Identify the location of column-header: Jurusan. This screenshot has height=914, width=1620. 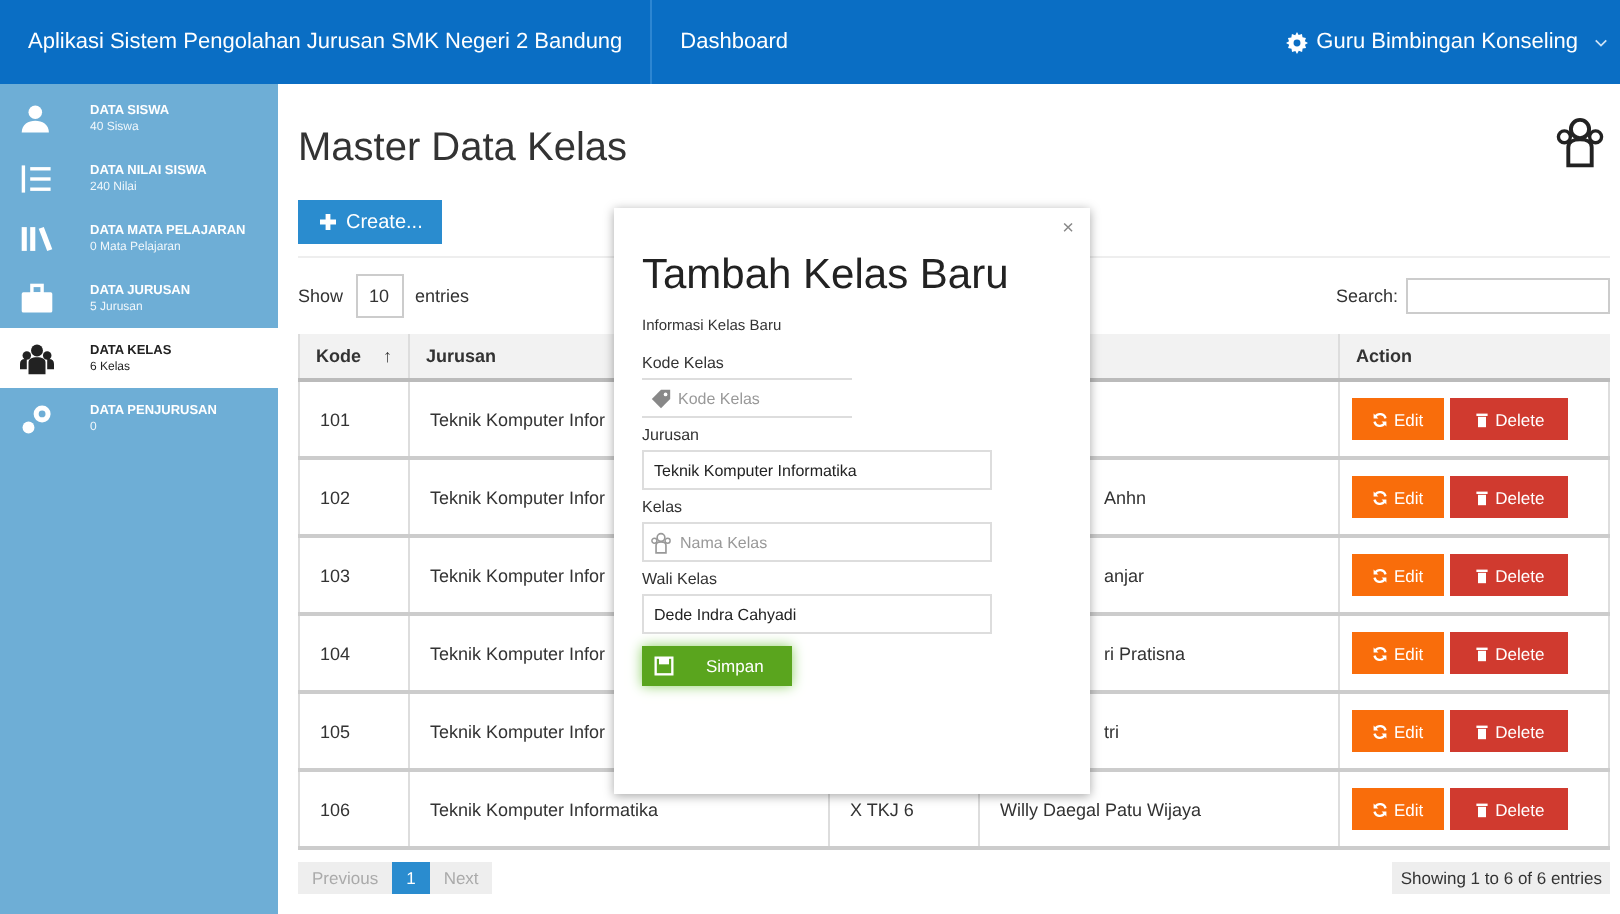
(461, 356).